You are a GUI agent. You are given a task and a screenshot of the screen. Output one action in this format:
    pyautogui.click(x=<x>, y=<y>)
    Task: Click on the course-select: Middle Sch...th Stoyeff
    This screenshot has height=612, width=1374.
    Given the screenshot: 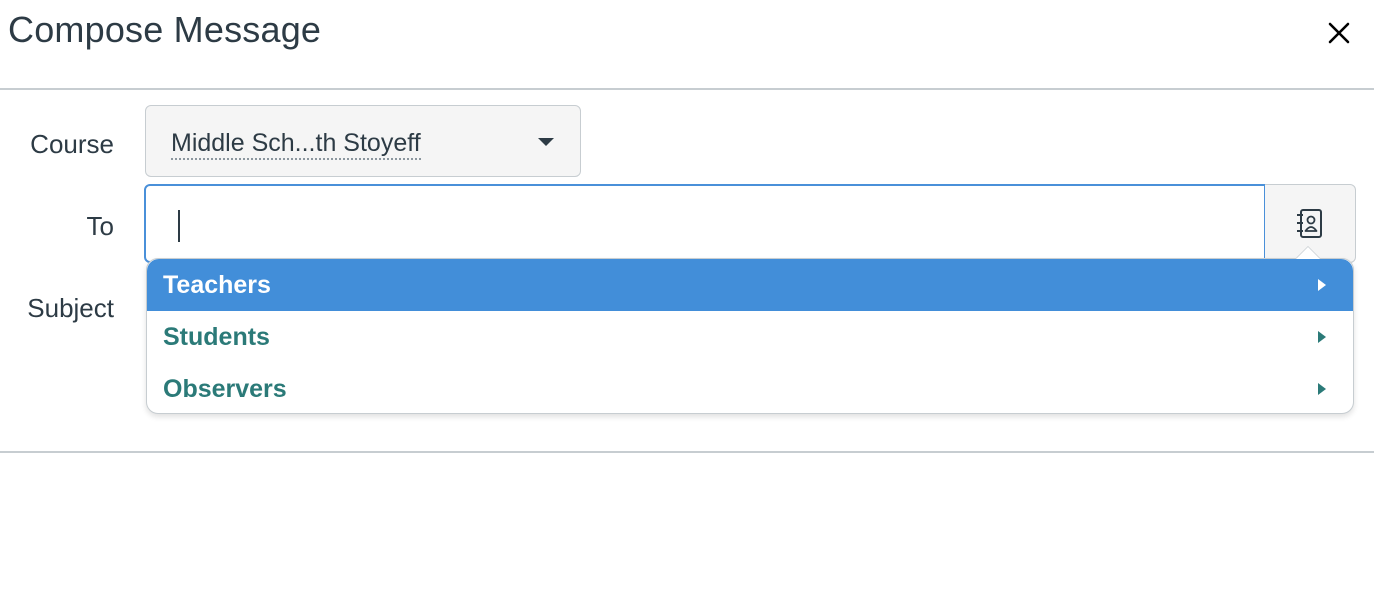 What is the action you would take?
    pyautogui.click(x=363, y=141)
    